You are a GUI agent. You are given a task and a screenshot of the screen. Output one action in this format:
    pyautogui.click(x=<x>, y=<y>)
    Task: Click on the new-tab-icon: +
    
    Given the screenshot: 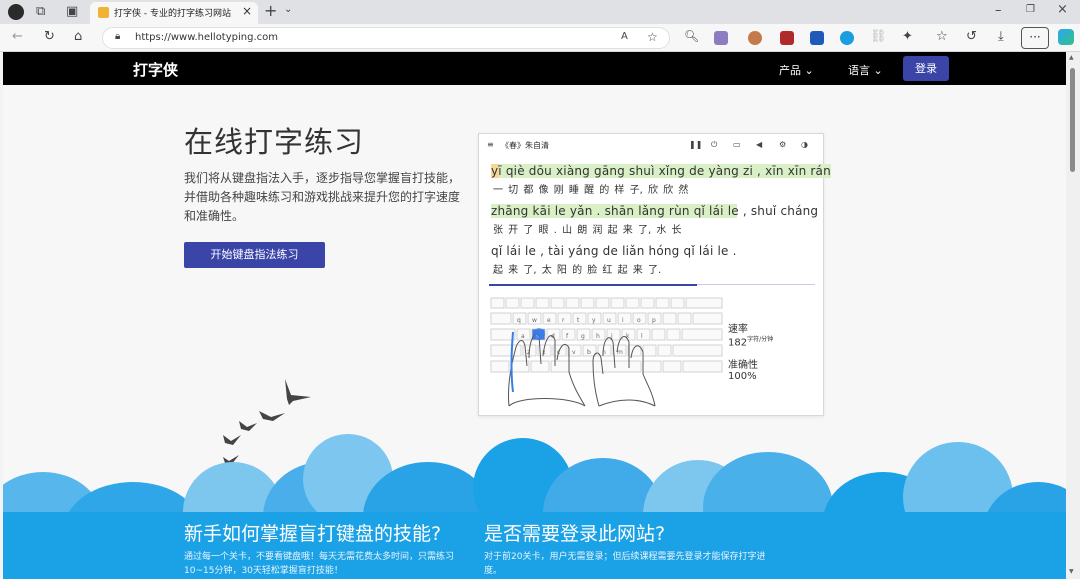 What is the action you would take?
    pyautogui.click(x=270, y=11)
    